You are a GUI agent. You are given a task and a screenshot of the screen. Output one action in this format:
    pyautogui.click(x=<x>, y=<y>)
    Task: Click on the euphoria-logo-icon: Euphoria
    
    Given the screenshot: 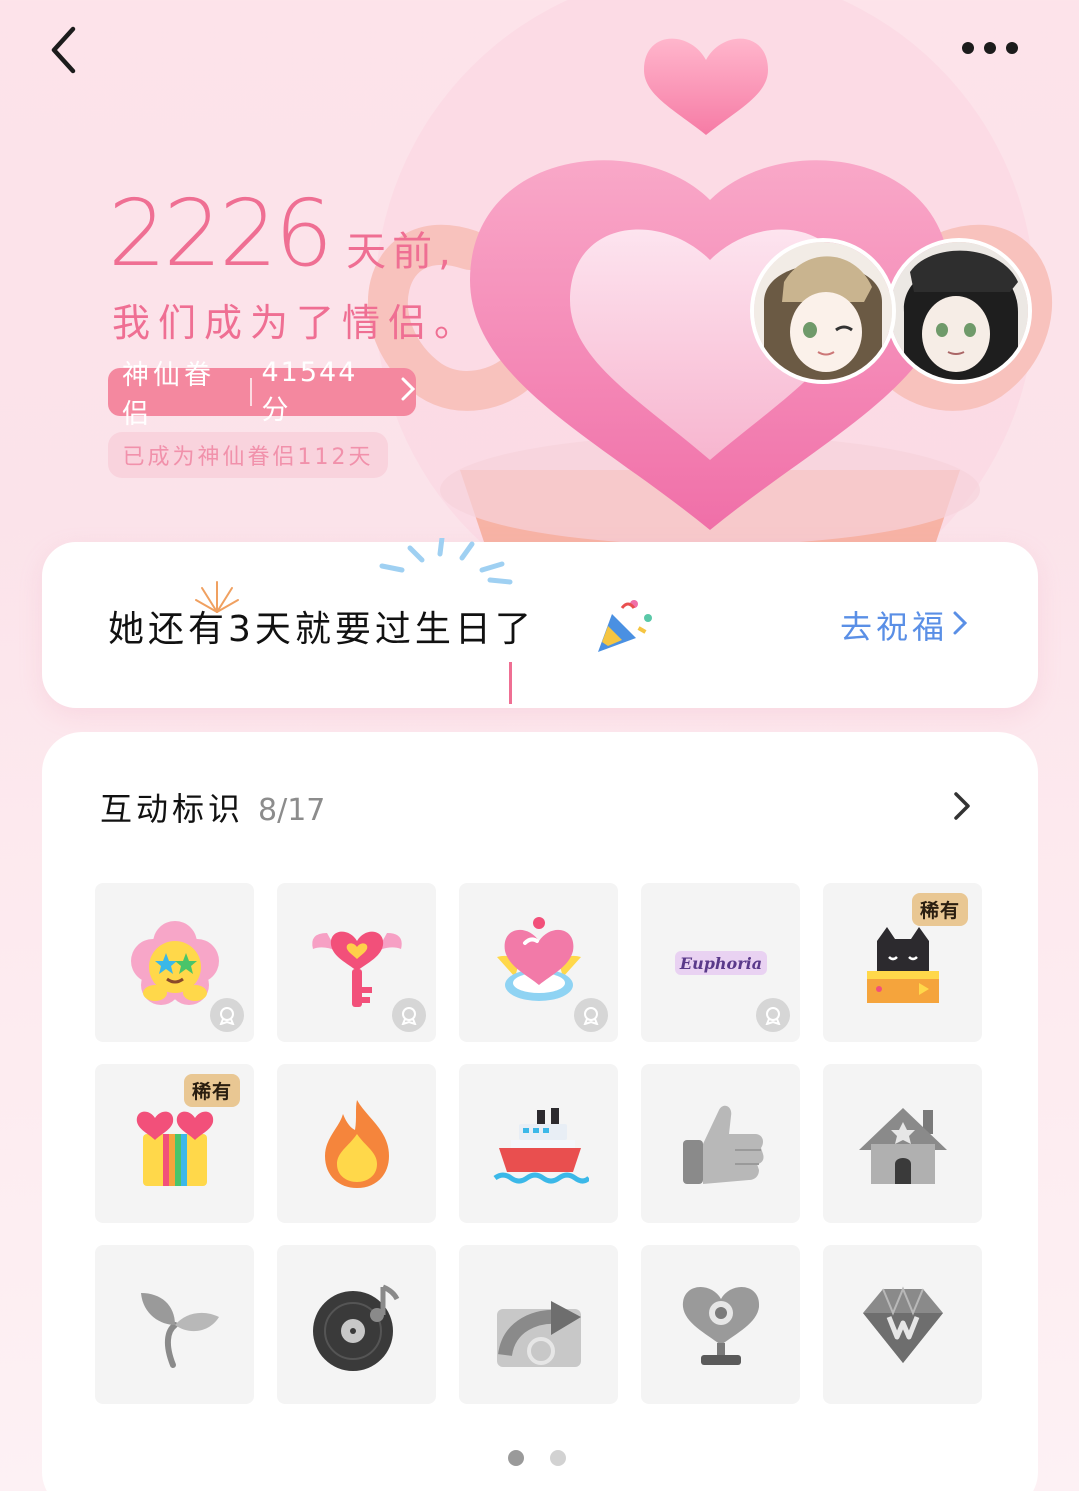 What is the action you would take?
    pyautogui.click(x=720, y=962)
    